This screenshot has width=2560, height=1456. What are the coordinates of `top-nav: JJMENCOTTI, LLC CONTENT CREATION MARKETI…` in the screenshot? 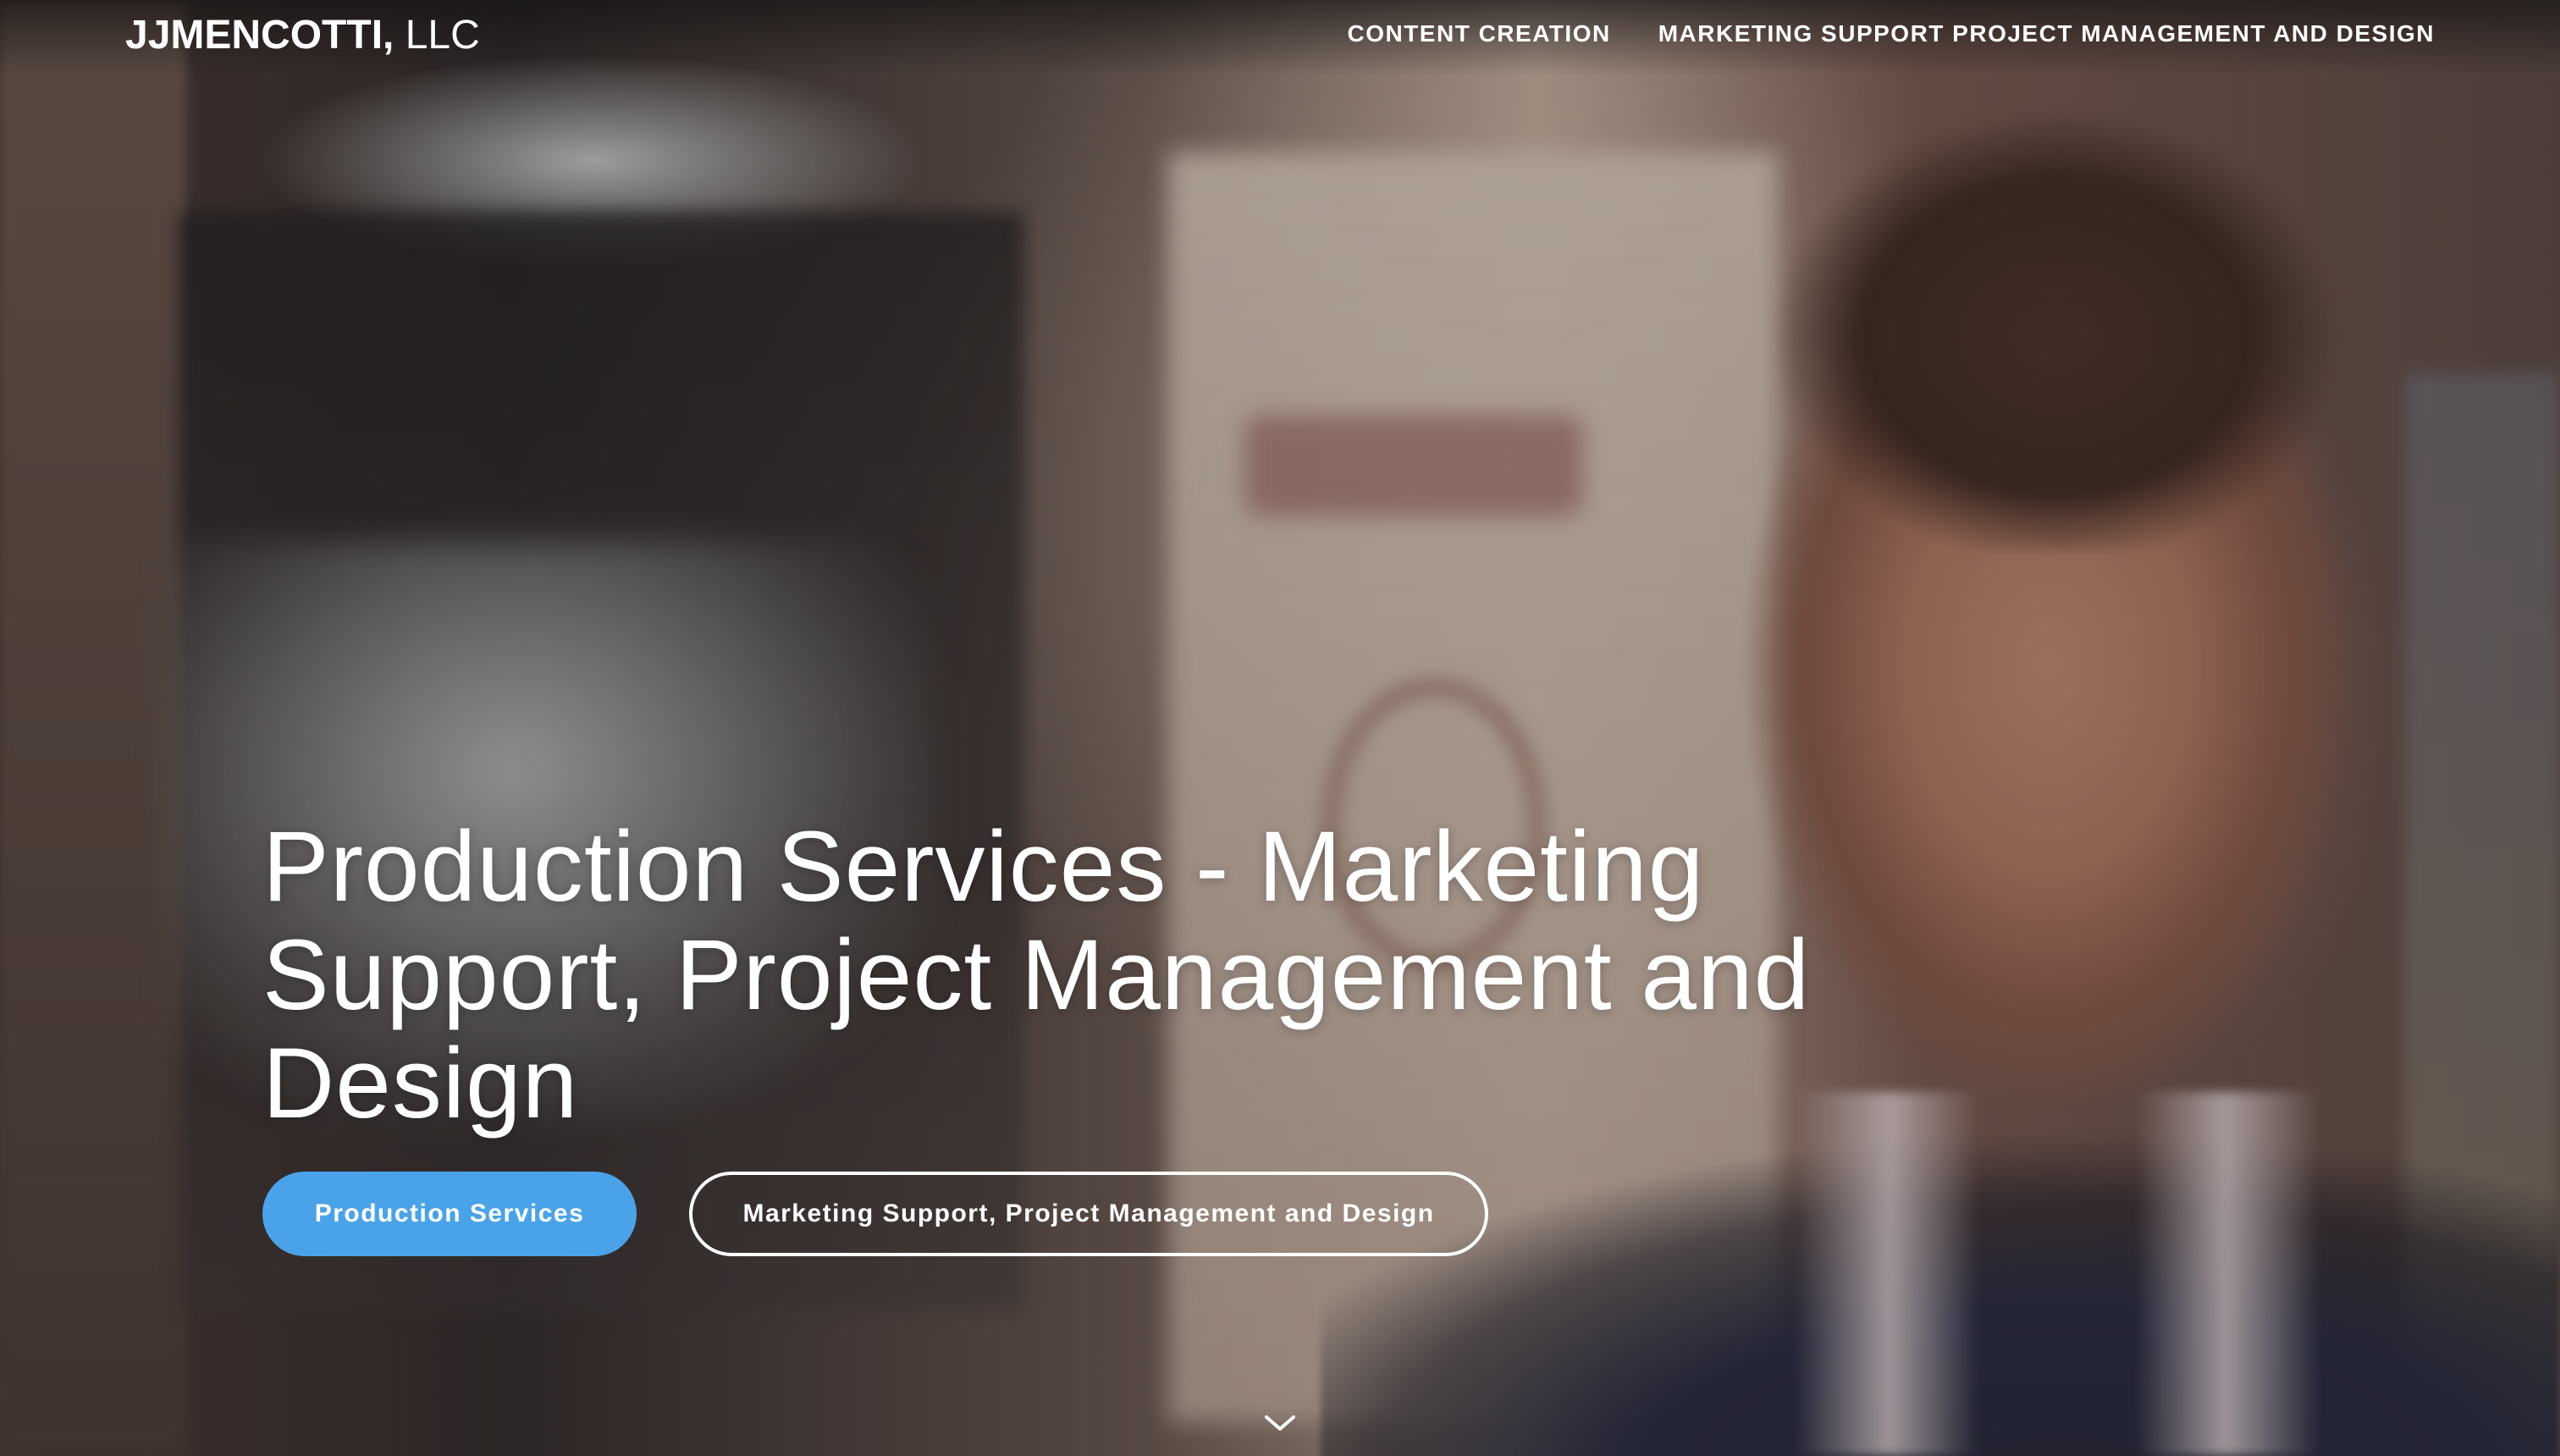 It's located at (1280, 34).